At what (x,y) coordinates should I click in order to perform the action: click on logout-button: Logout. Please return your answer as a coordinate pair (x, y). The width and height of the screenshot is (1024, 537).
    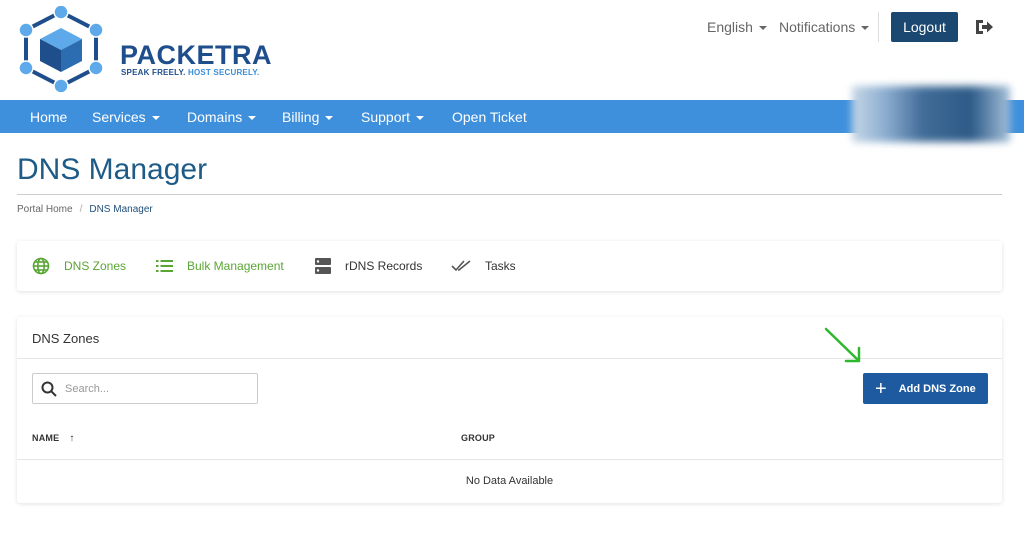
    Looking at the image, I should click on (924, 27).